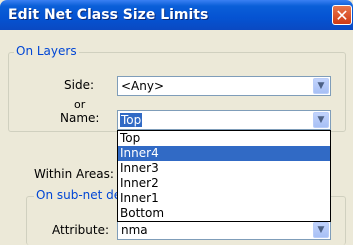  I want to click on within-areas-label: Within Areas:, so click(74, 174).